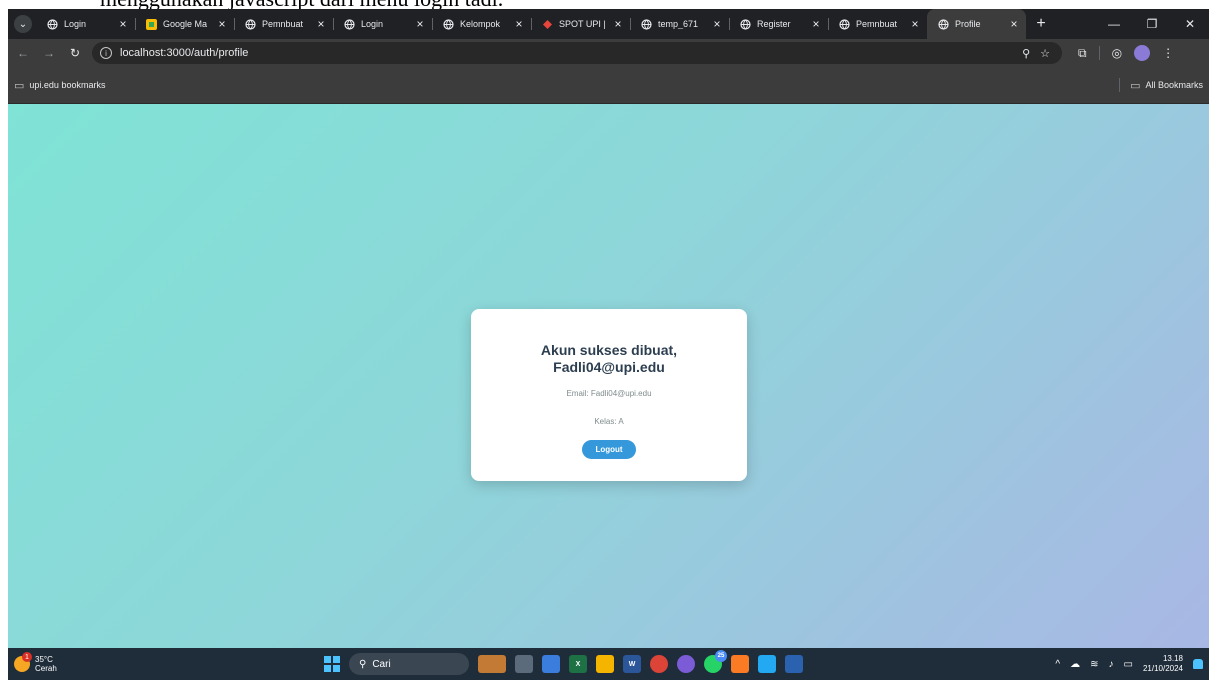 This screenshot has width=1209, height=680. I want to click on tab-item: Google Ma ×, so click(184, 24).